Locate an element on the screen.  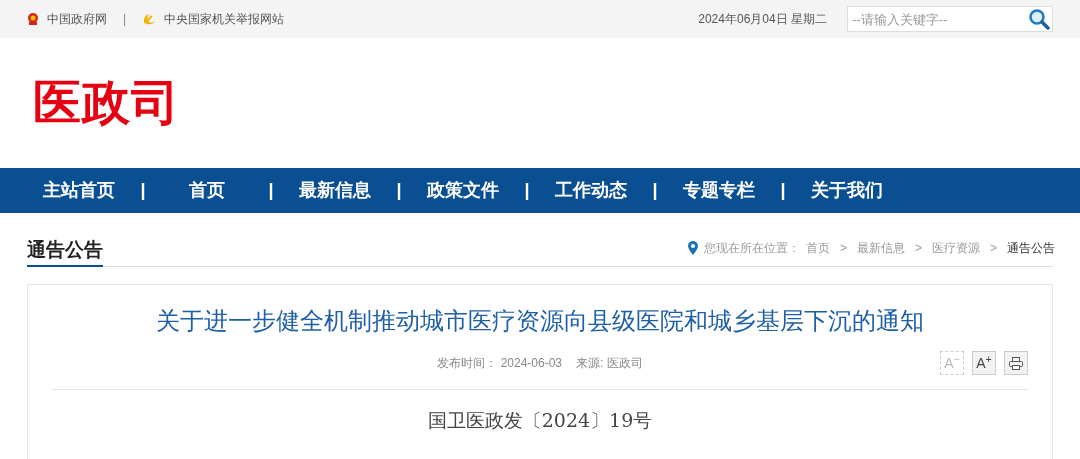
printer-icon is located at coordinates (1016, 363).